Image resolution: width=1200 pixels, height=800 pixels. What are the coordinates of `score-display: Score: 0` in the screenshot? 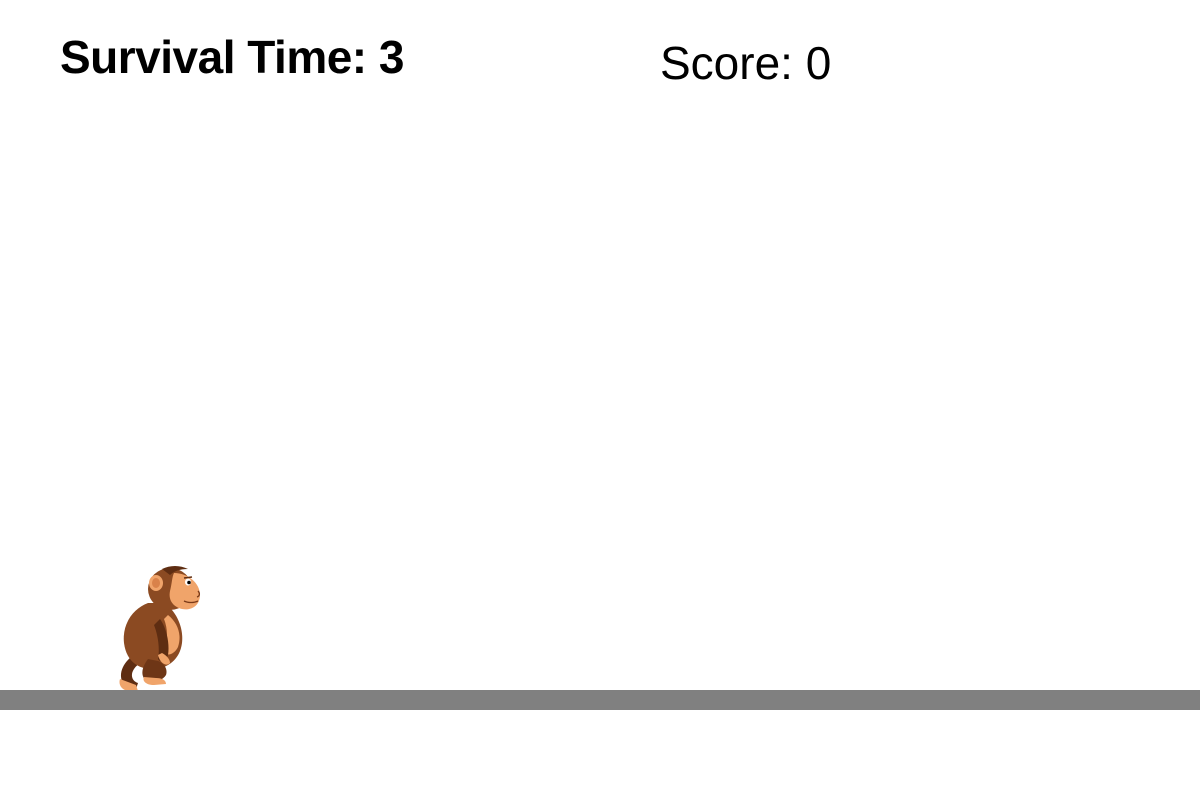 It's located at (745, 63).